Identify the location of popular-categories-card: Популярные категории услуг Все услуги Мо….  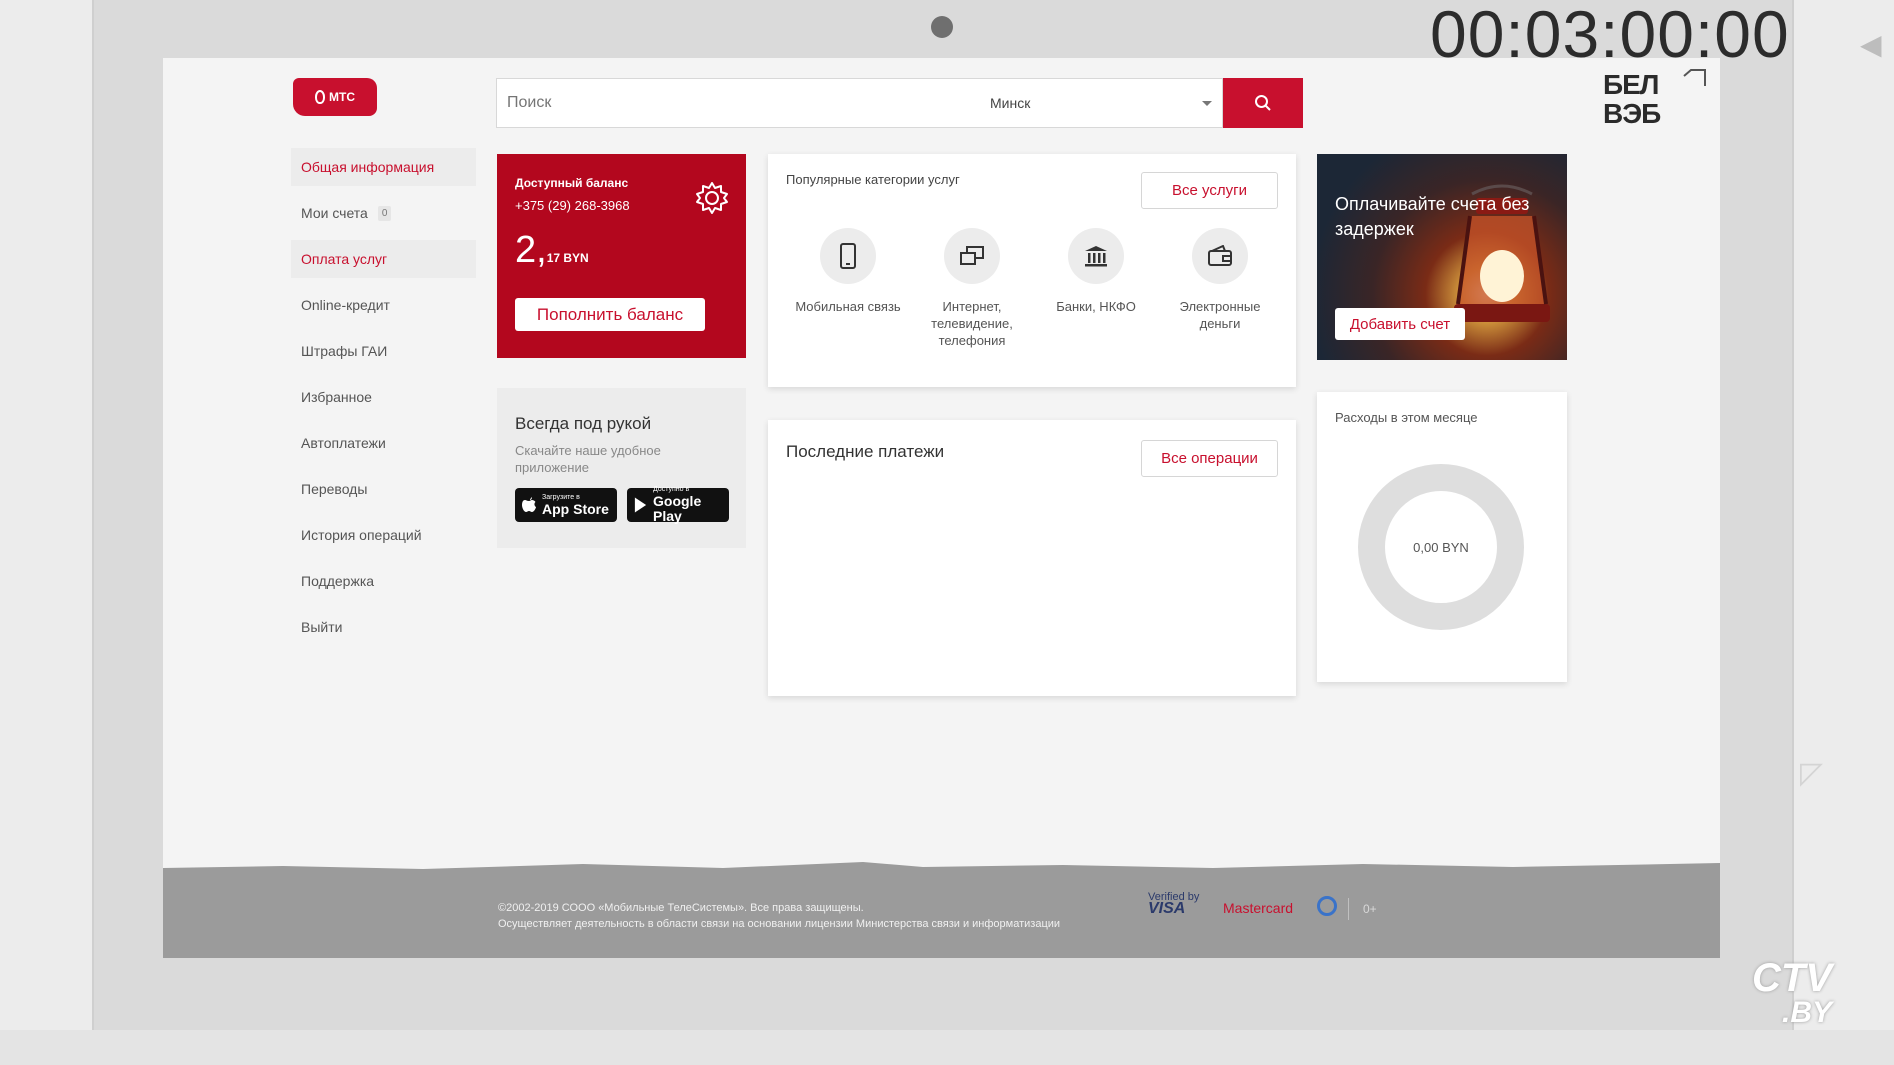
(1032, 270).